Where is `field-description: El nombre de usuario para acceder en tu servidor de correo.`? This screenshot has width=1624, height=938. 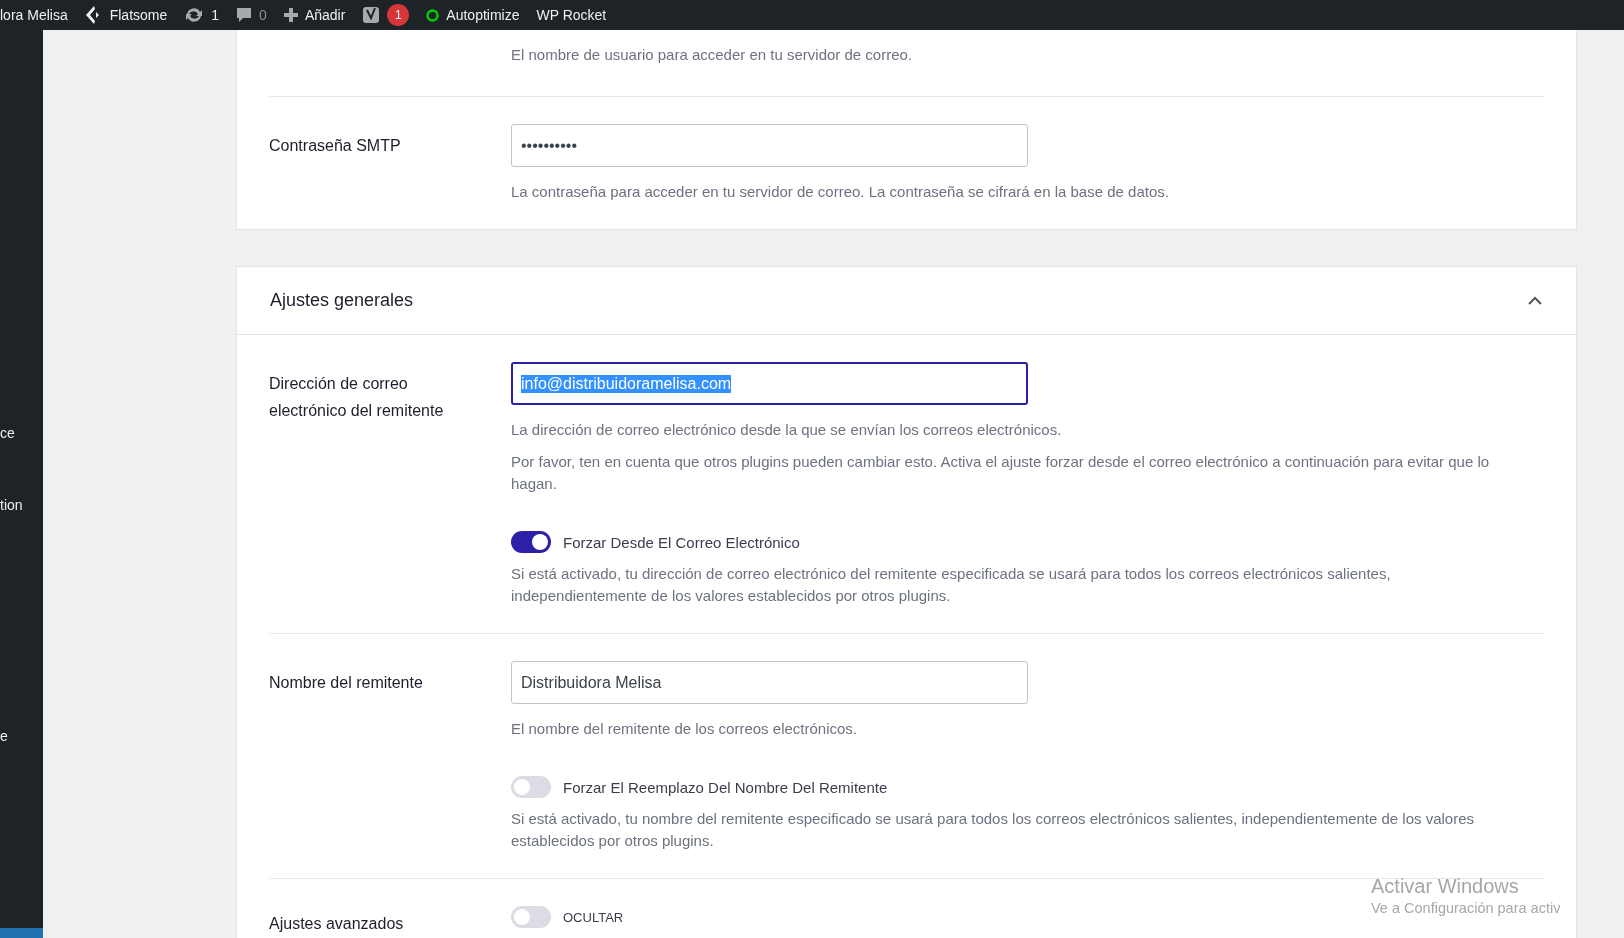 field-description: El nombre de usuario para acceder en tu servidor de correo. is located at coordinates (712, 55).